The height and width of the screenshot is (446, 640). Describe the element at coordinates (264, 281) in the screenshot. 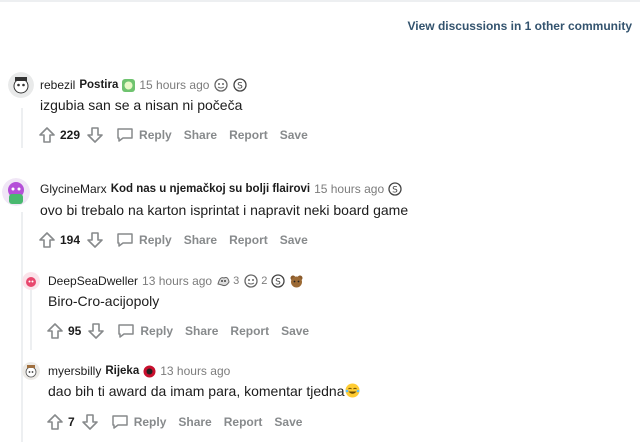

I see `award-count: 2` at that location.